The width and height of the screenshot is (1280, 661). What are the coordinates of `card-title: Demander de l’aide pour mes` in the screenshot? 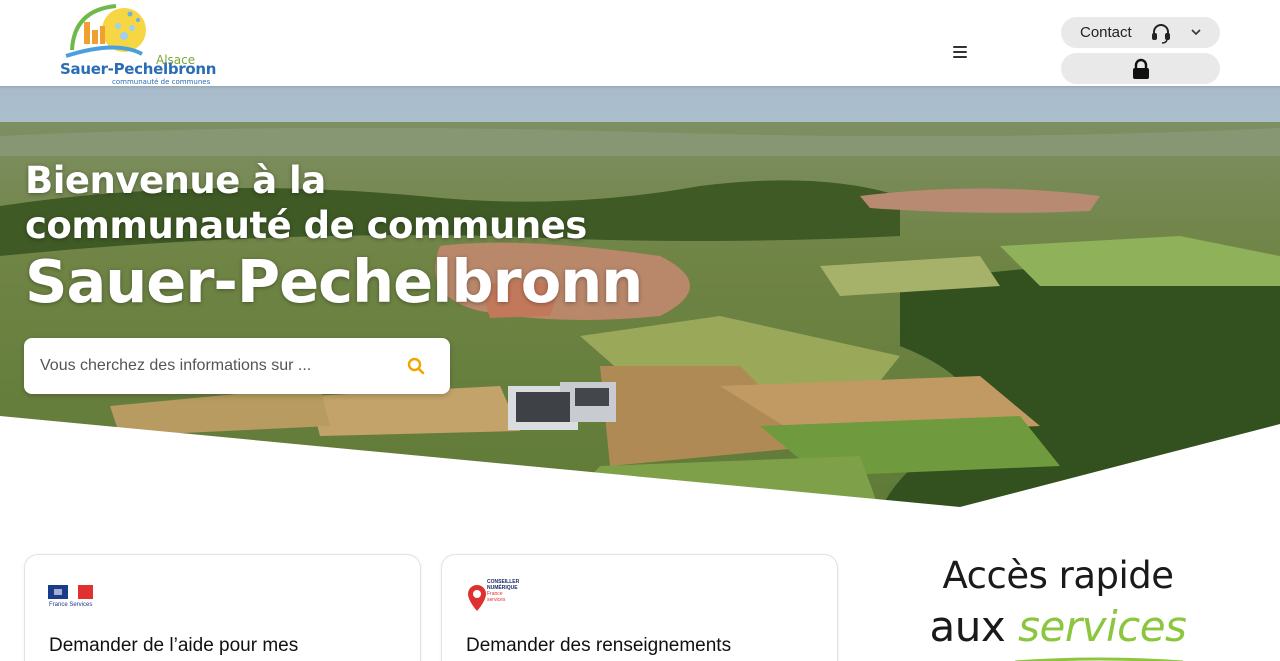 It's located at (174, 645).